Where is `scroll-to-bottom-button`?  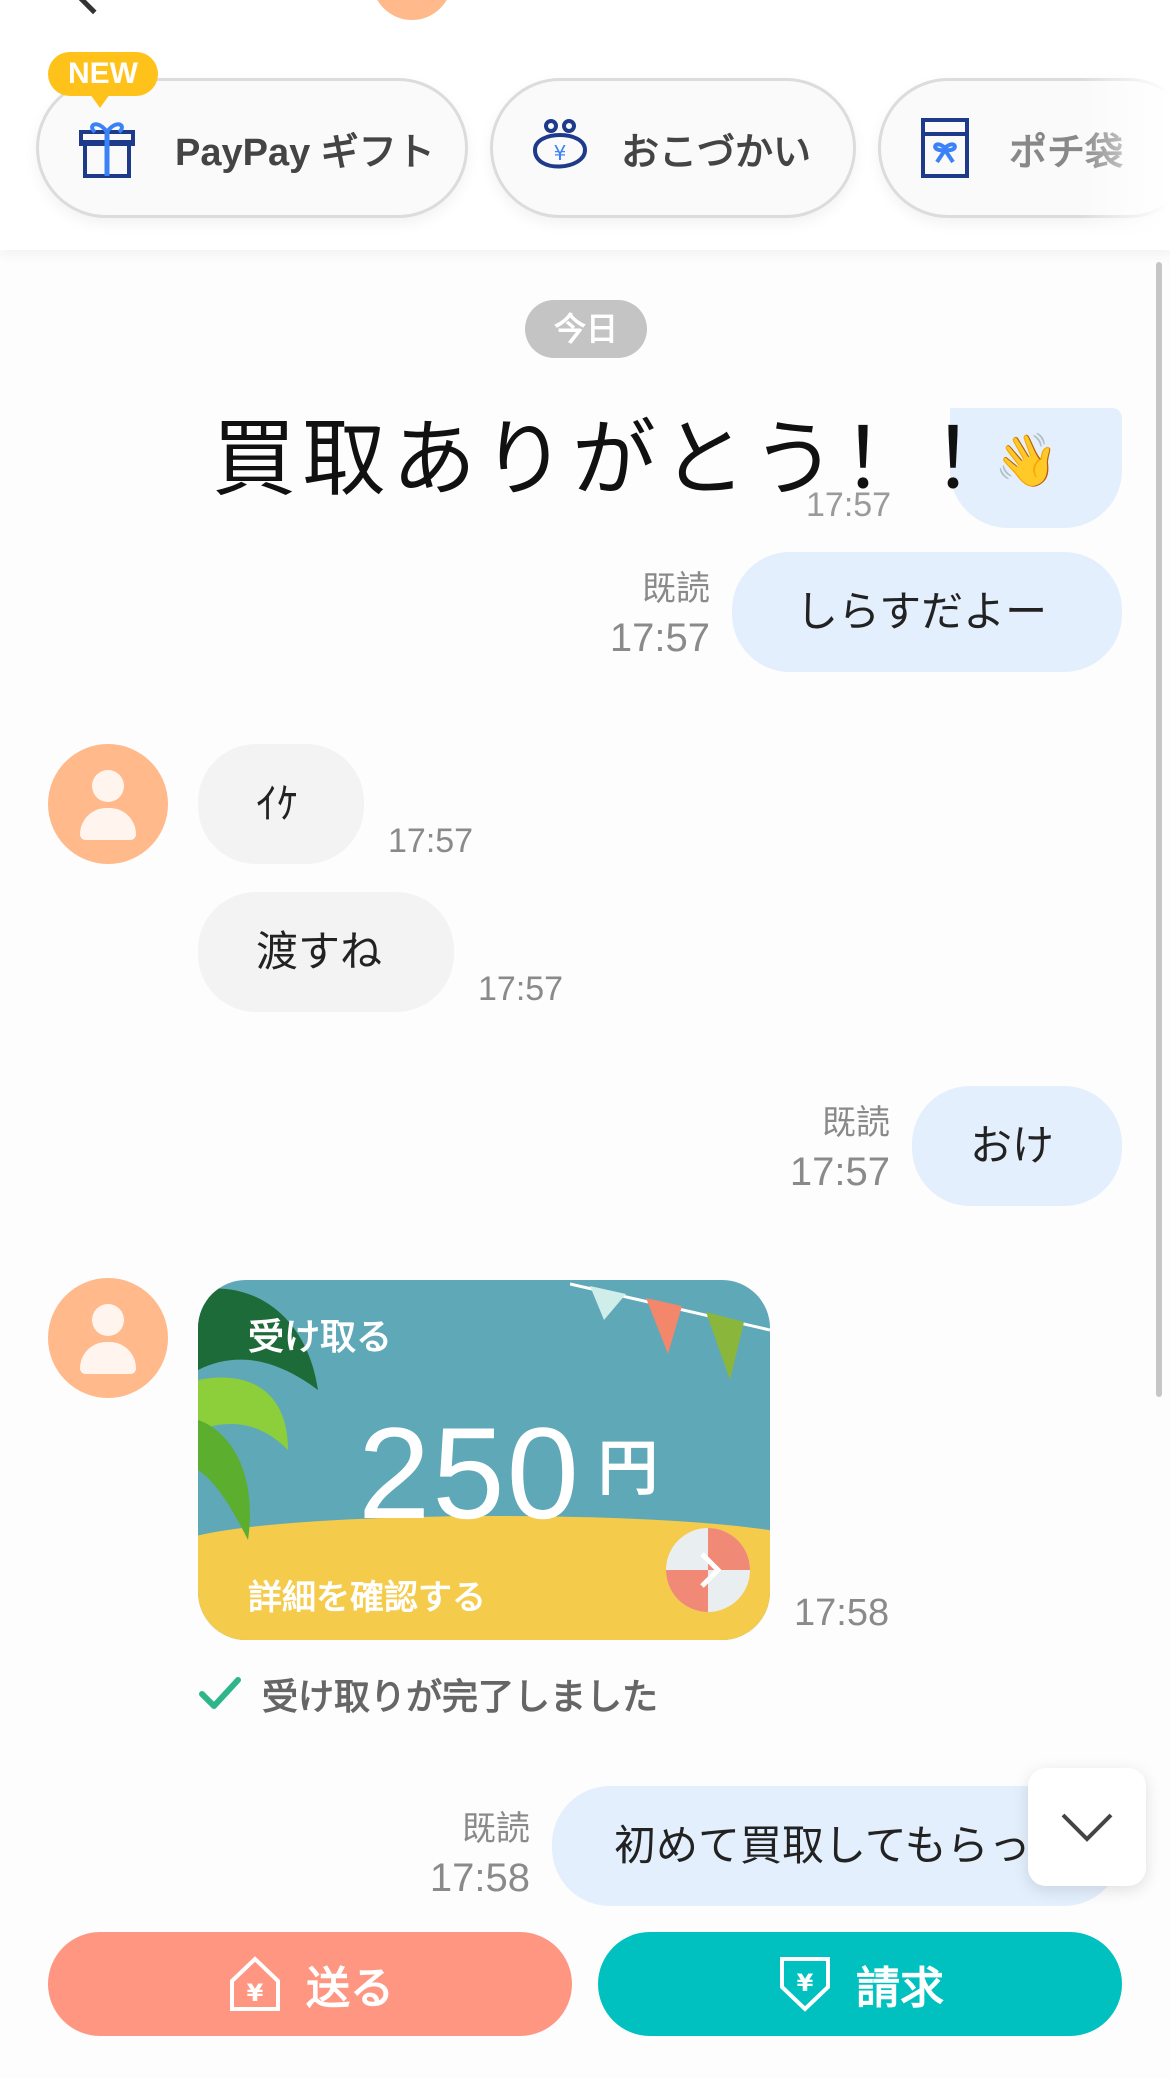
scroll-to-bottom-button is located at coordinates (1087, 1827).